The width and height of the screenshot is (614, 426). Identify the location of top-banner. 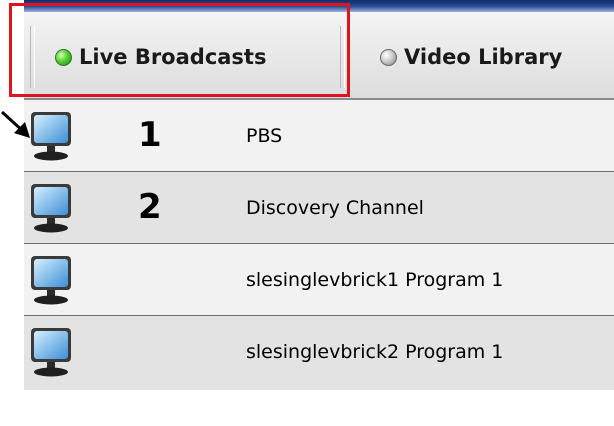
(319, 6).